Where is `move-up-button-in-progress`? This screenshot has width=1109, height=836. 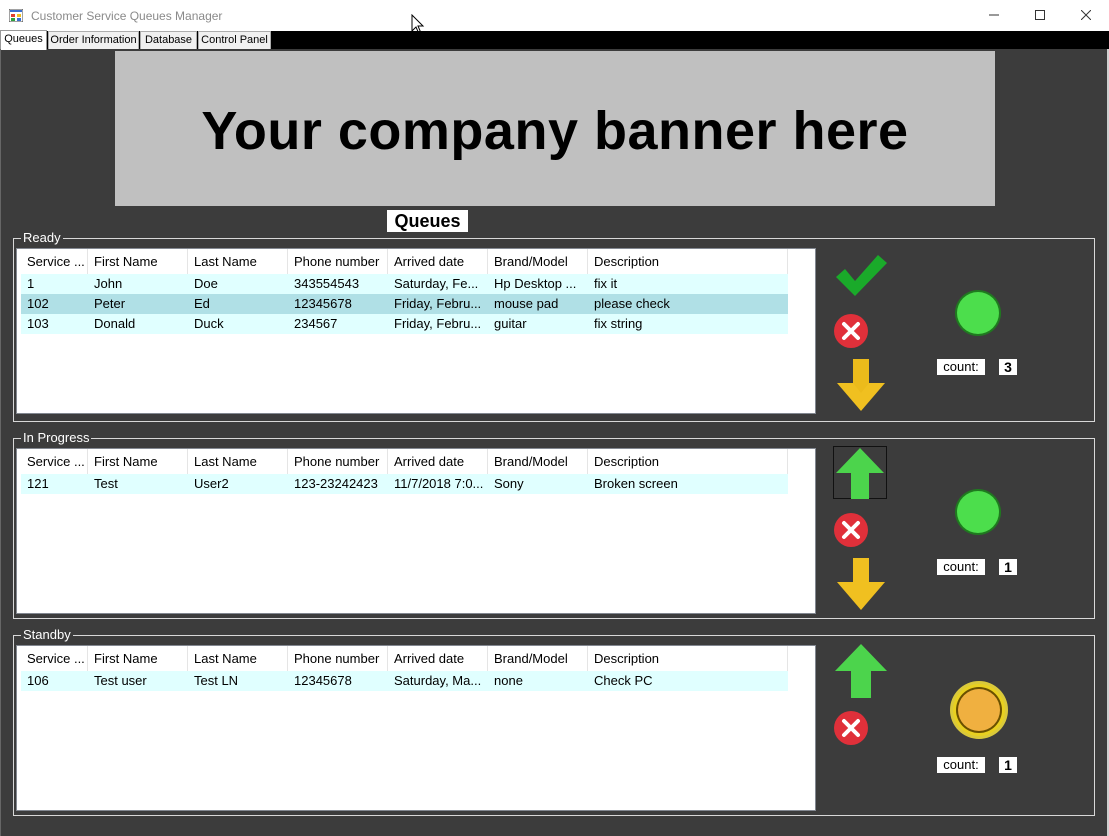
move-up-button-in-progress is located at coordinates (860, 472).